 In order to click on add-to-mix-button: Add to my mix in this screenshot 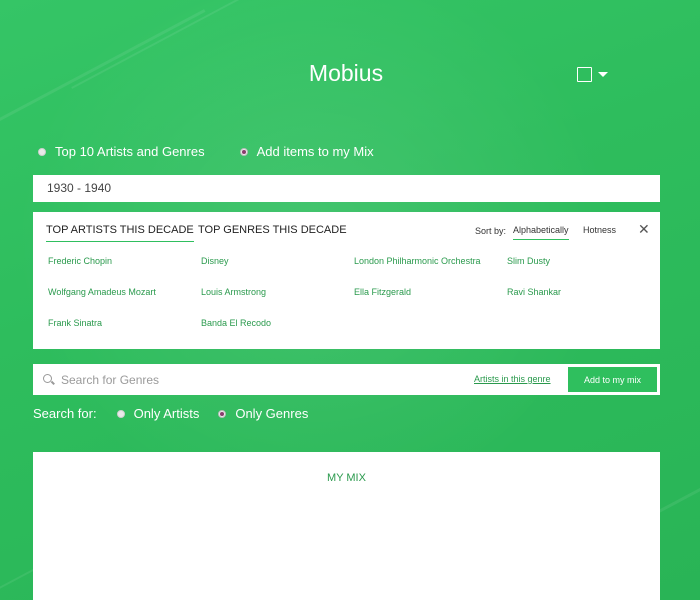, I will do `click(612, 379)`.